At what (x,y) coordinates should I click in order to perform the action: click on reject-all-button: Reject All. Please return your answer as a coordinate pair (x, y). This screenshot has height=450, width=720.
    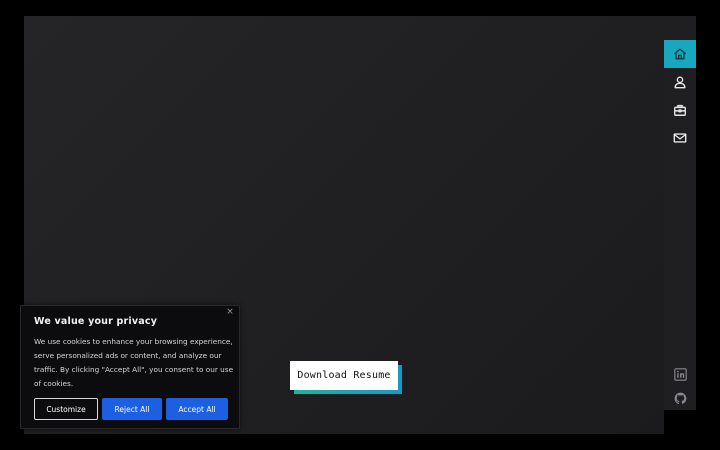
    Looking at the image, I should click on (132, 409).